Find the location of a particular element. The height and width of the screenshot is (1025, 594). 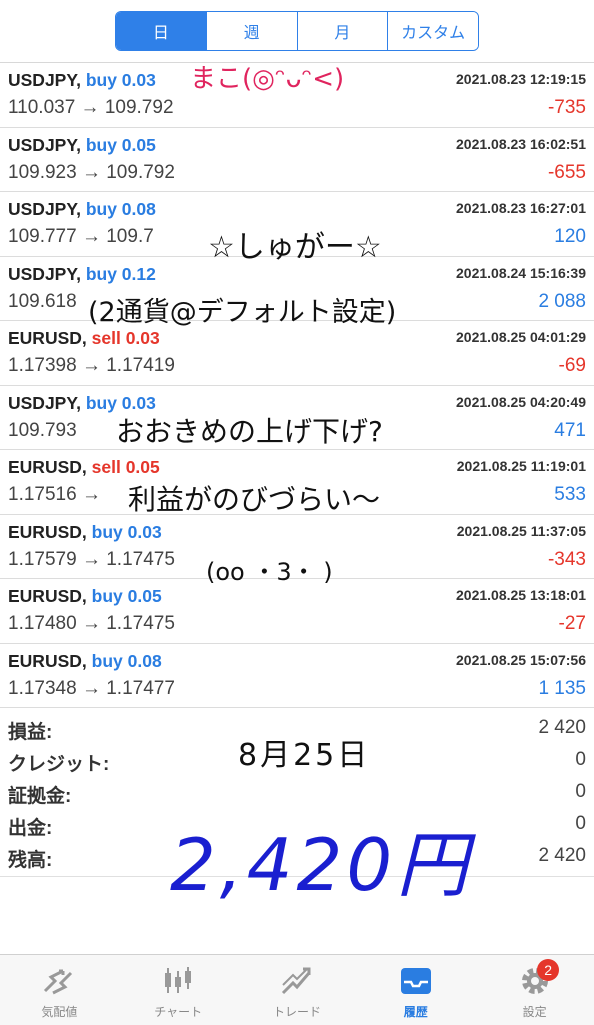

deal-time: 2021.08.23 16:02:51 is located at coordinates (521, 143).